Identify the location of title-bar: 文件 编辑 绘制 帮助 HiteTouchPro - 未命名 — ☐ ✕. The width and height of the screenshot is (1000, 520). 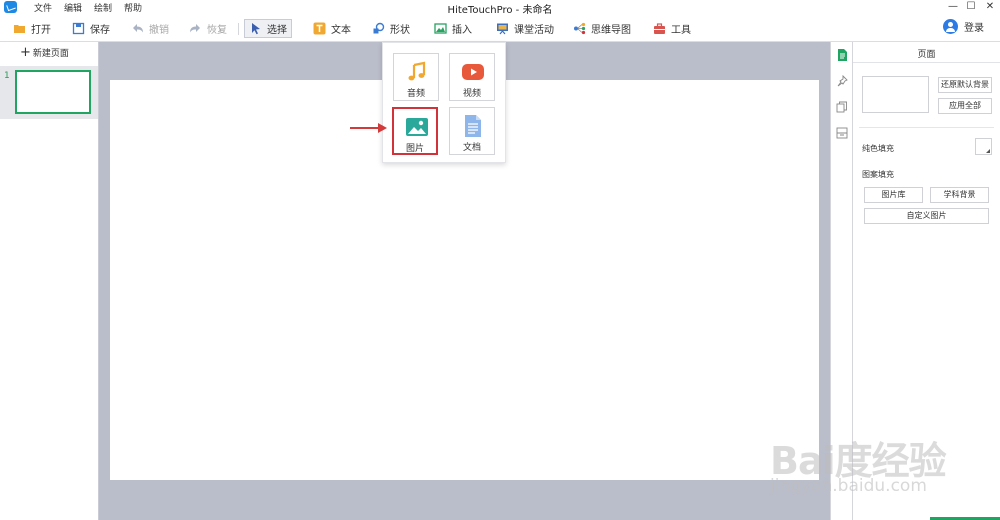
(500, 8).